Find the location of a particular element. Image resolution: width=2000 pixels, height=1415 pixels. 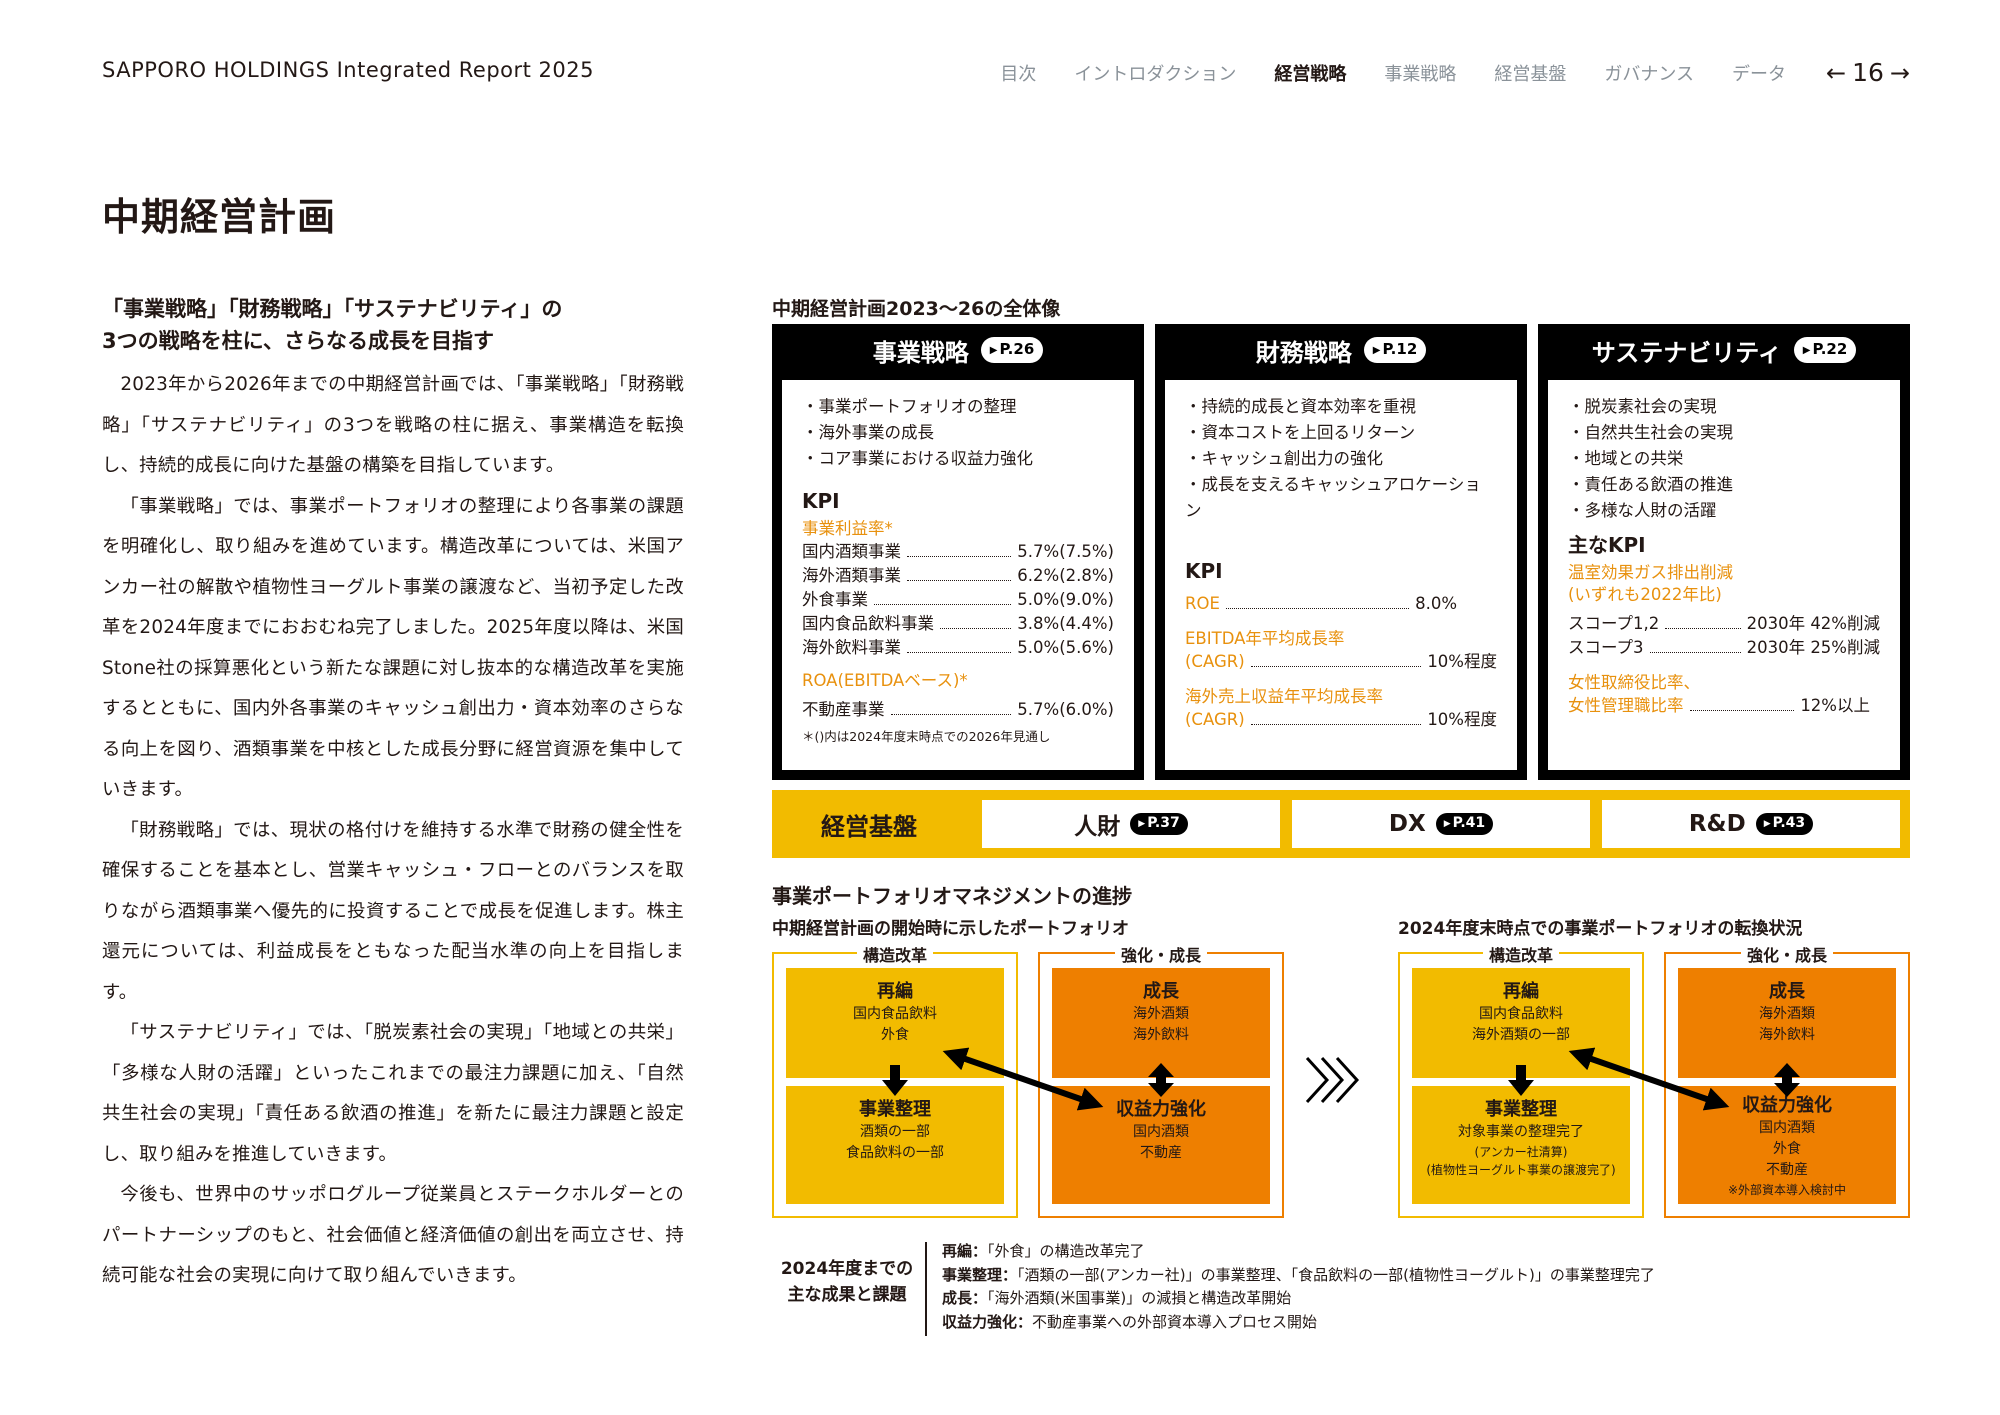

results-divider is located at coordinates (926, 1289).